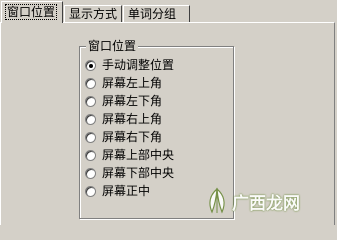 Image resolution: width=337 pixels, height=240 pixels. What do you see at coordinates (138, 173) in the screenshot?
I see `radio-label: 屏幕下部中央` at bounding box center [138, 173].